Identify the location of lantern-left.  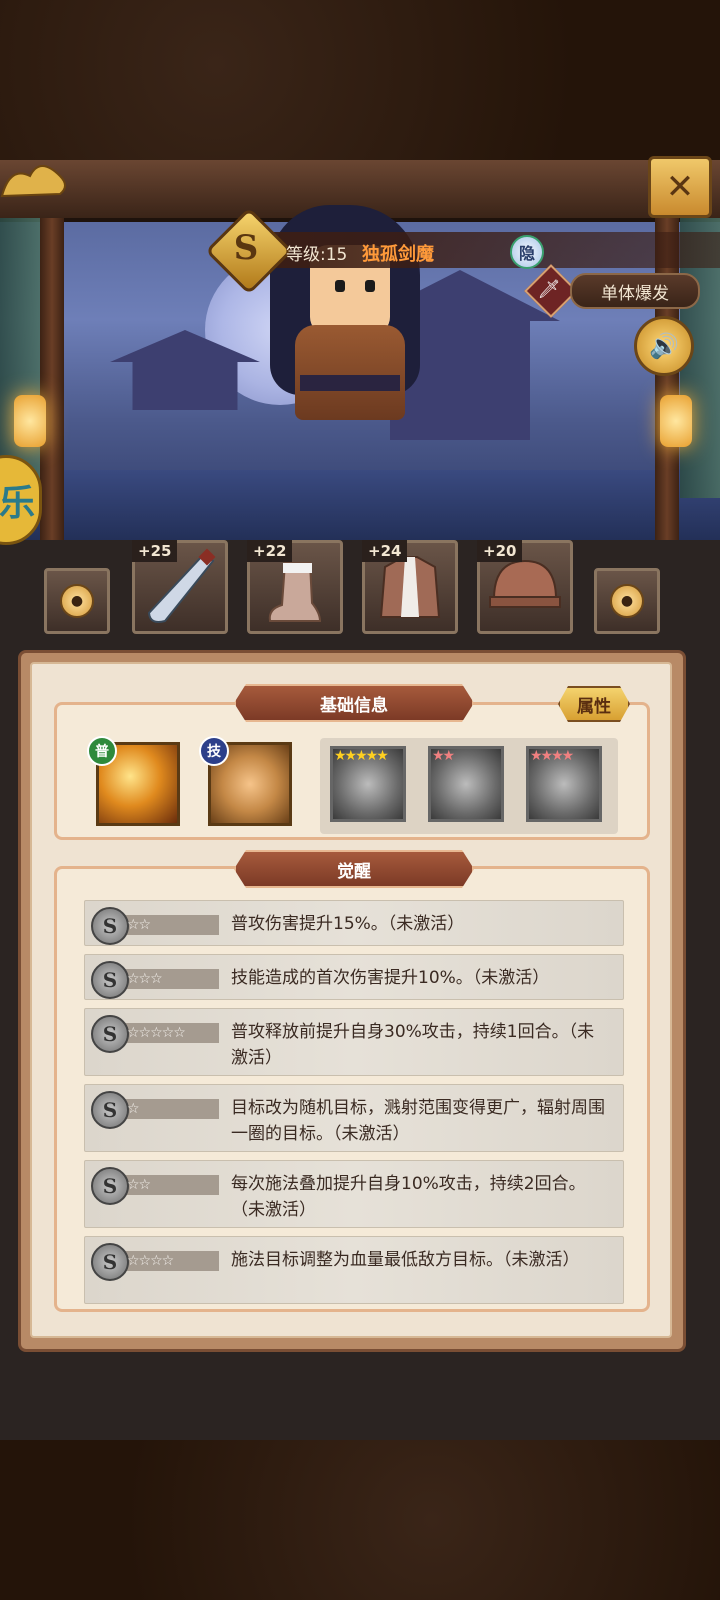
(30, 421).